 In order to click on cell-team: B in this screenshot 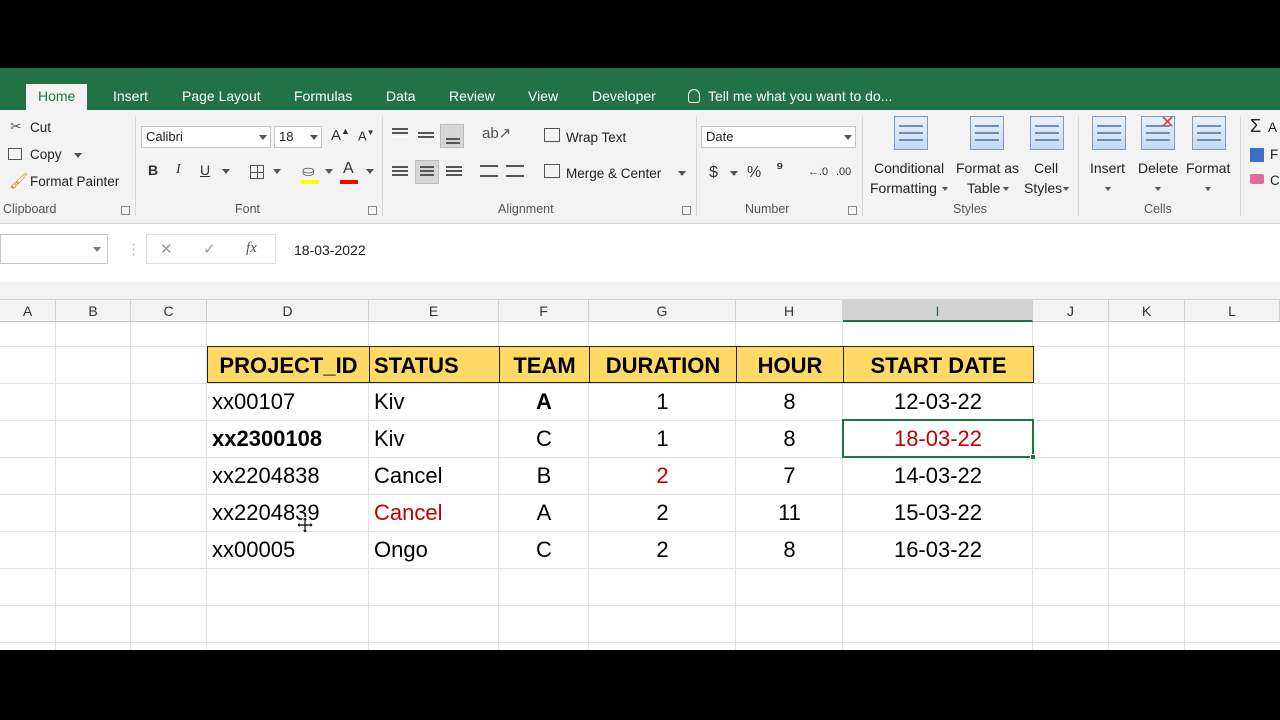, I will do `click(544, 475)`.